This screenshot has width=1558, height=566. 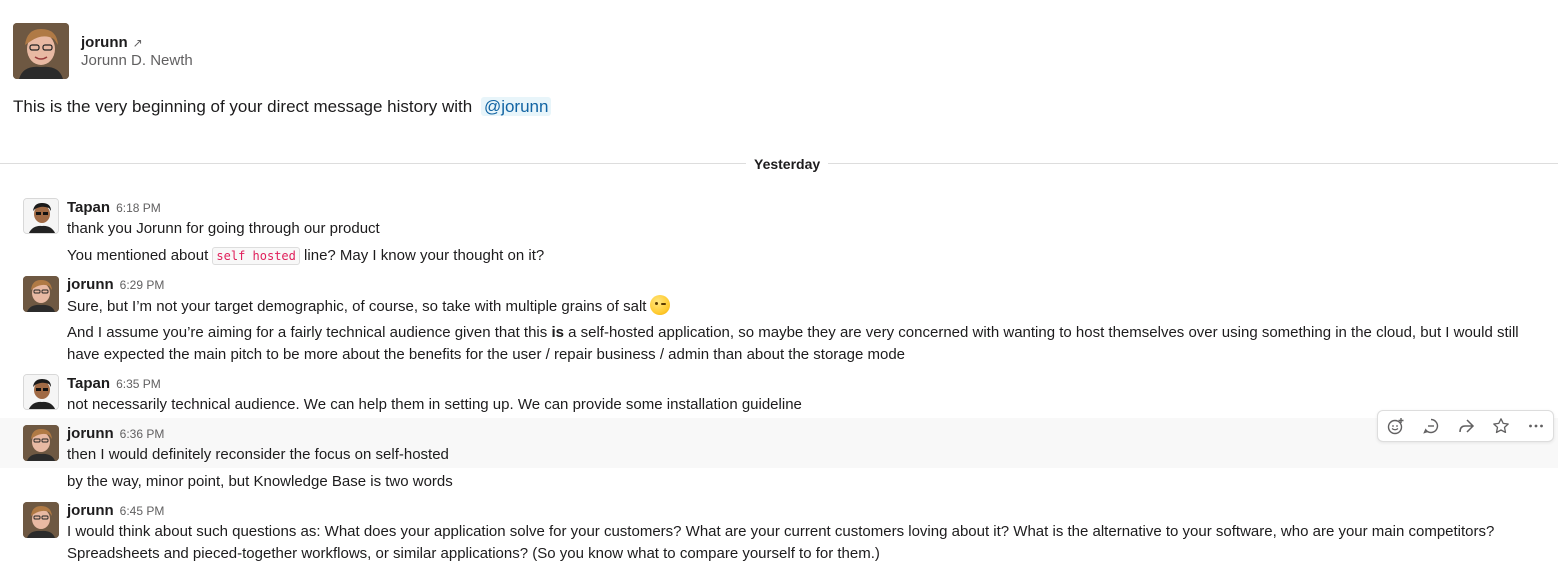 What do you see at coordinates (1395, 426) in the screenshot?
I see `add-reaction-icon` at bounding box center [1395, 426].